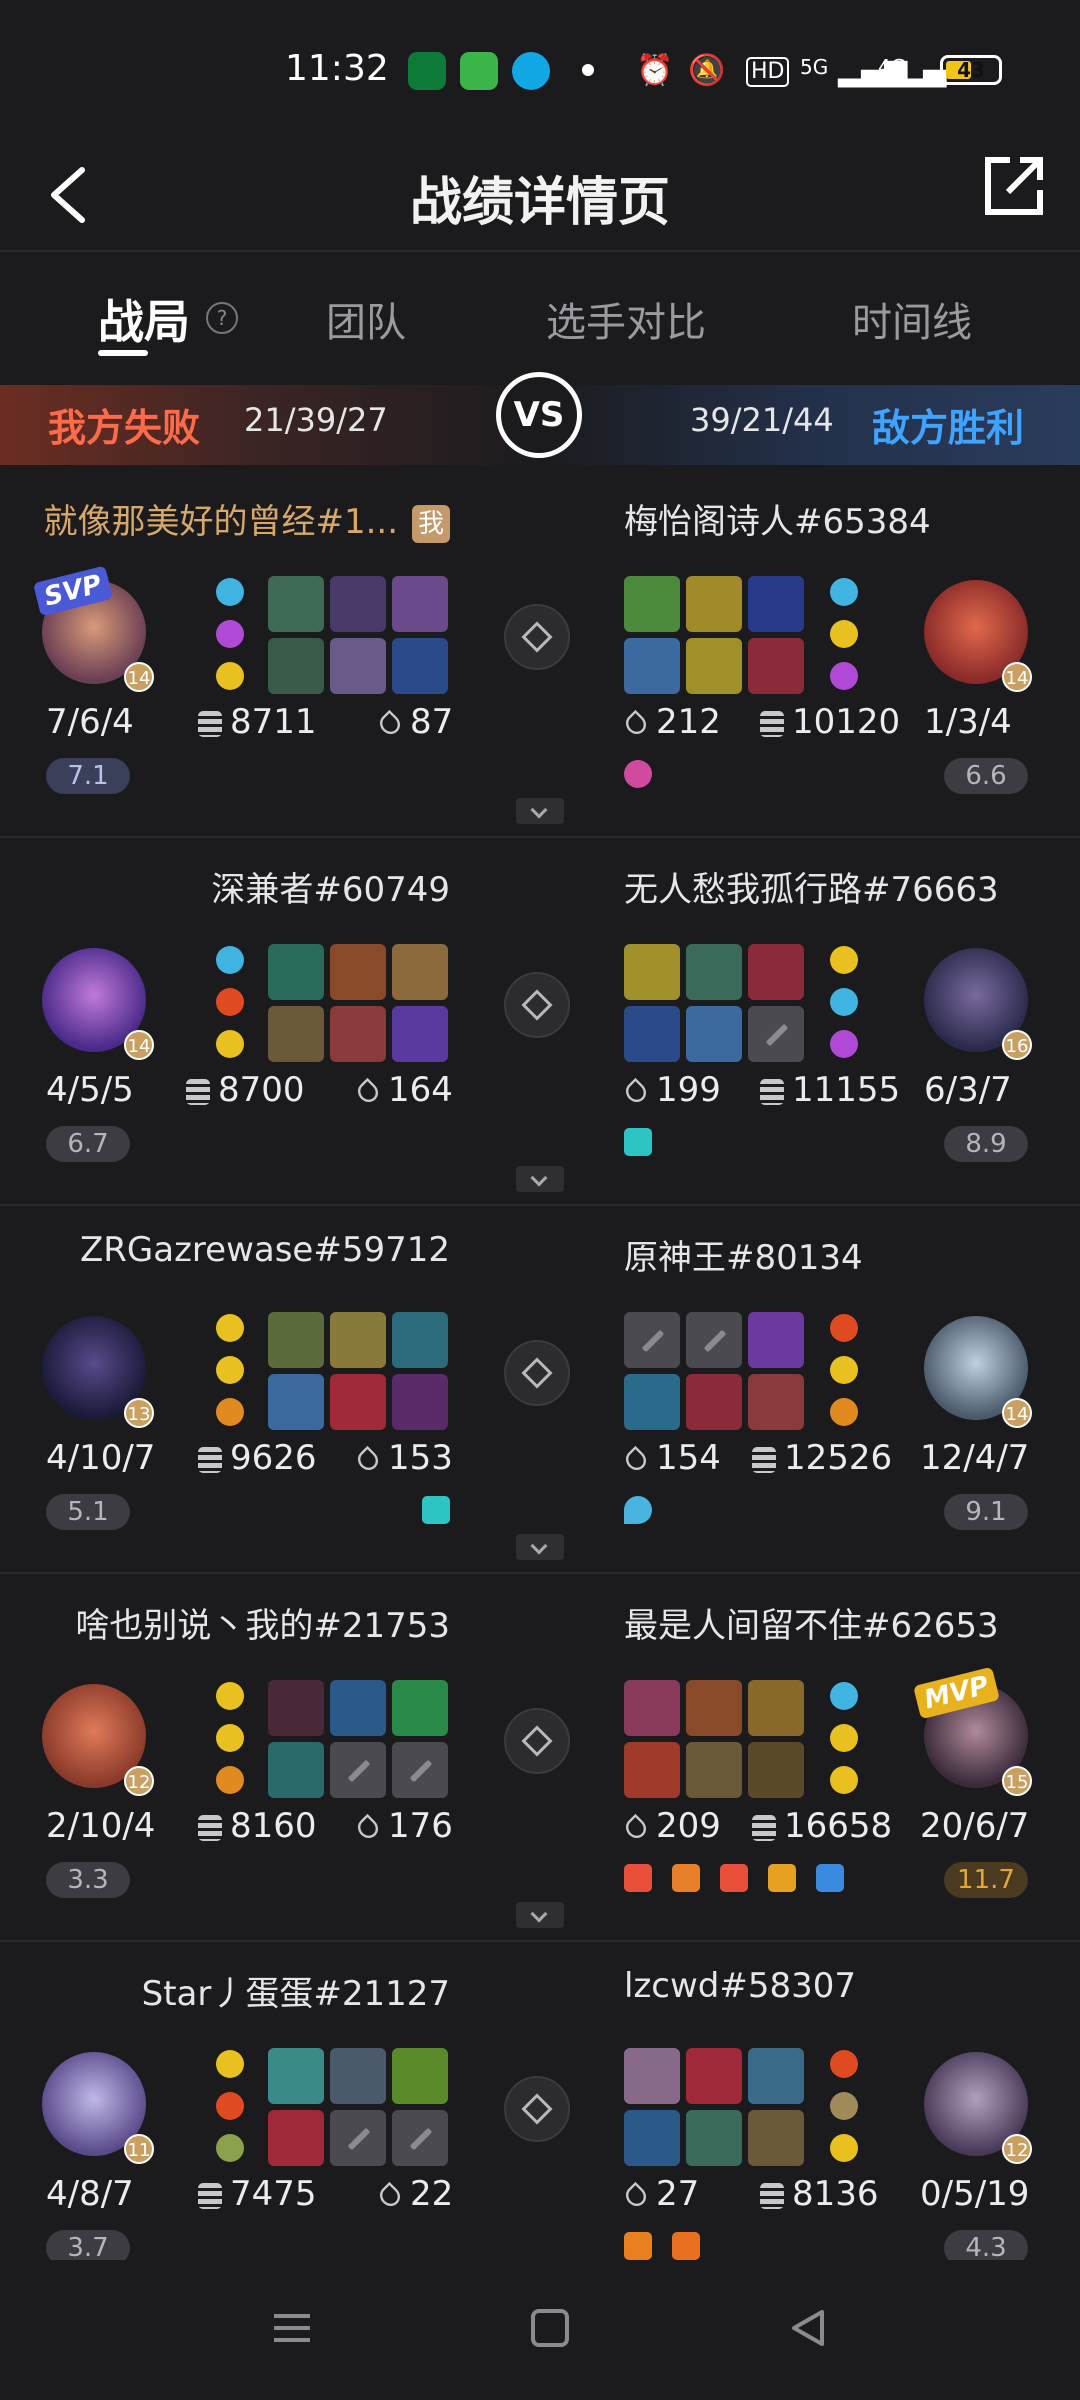 The image size is (1080, 2400). Describe the element at coordinates (1015, 185) in the screenshot. I see `share-icon` at that location.